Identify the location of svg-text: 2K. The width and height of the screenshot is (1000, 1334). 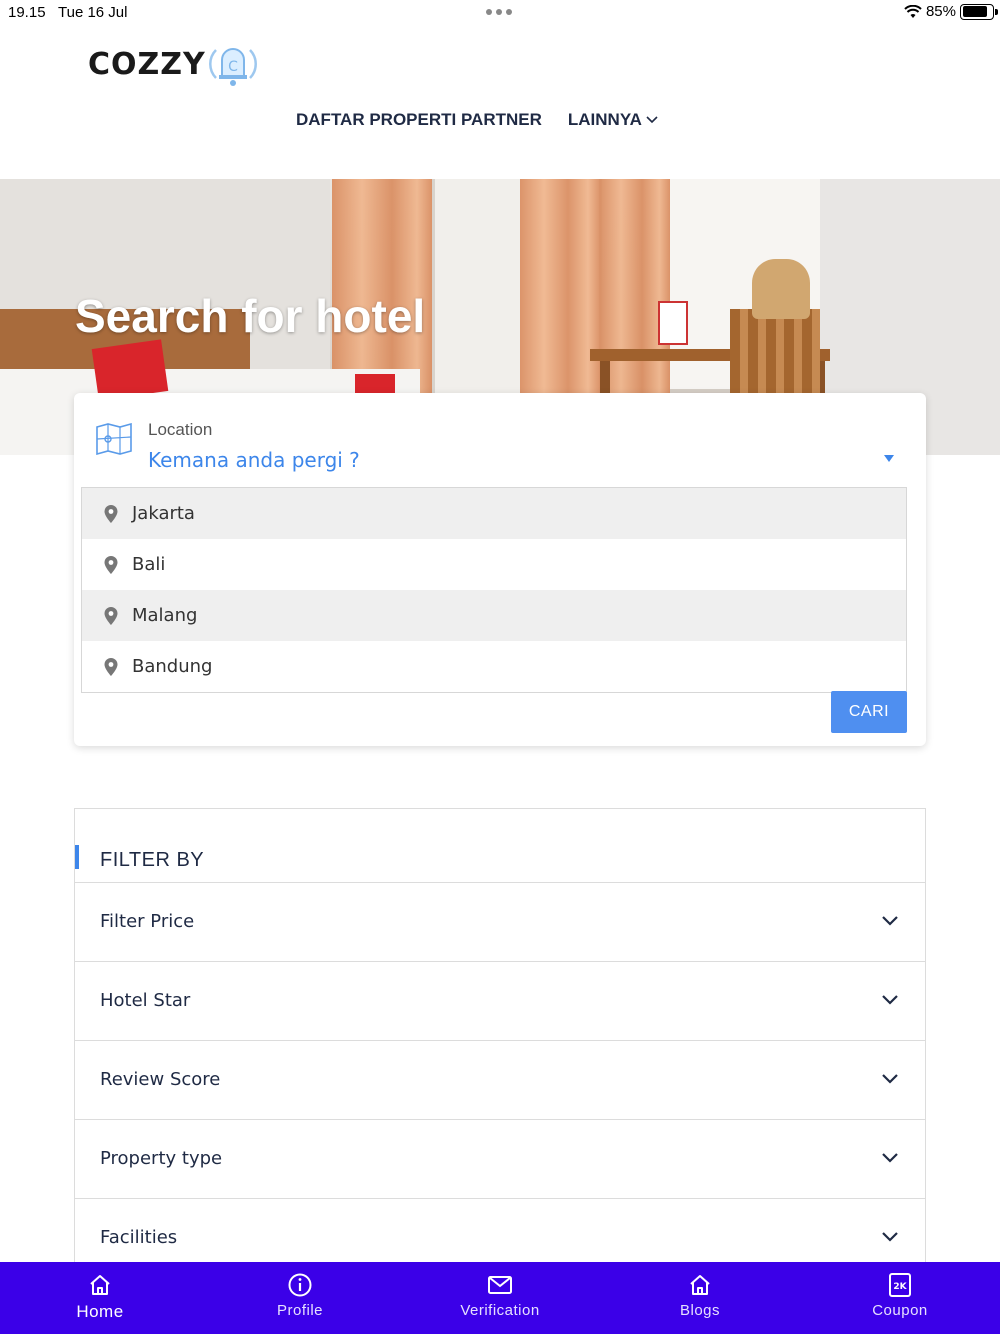
(900, 1287).